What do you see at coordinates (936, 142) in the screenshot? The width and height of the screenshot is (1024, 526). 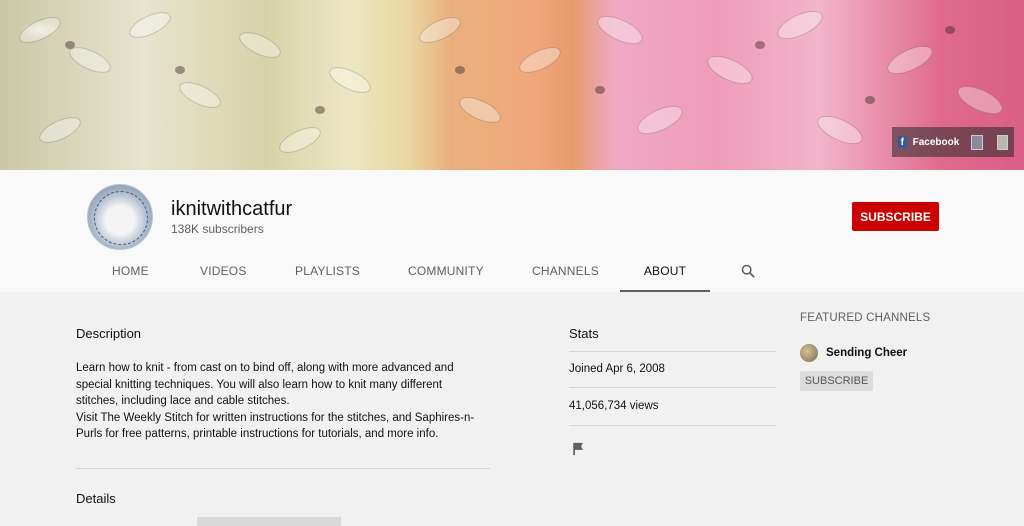 I see `facebook-link: Facebook` at bounding box center [936, 142].